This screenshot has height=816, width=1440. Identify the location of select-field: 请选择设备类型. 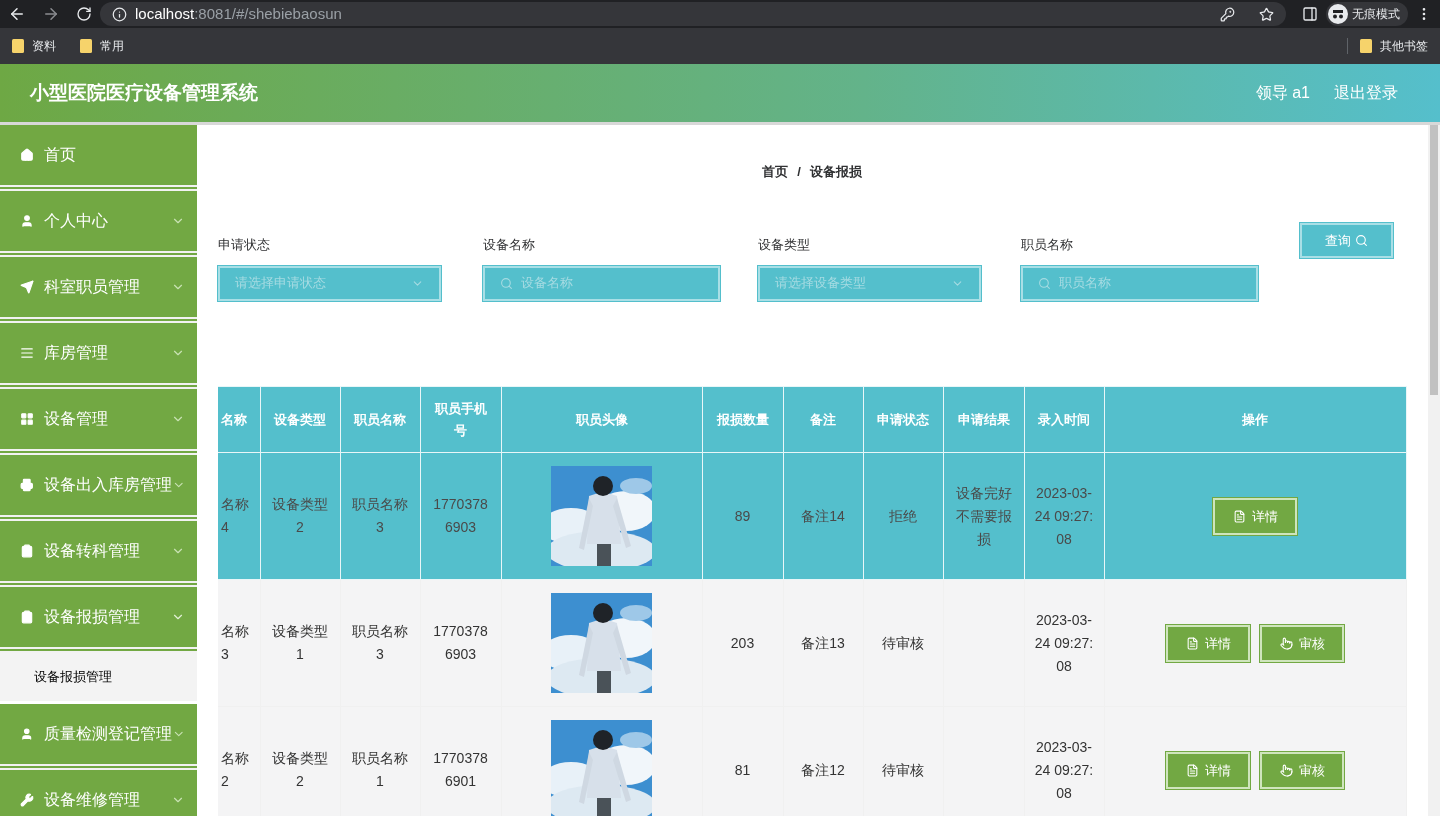
(869, 283).